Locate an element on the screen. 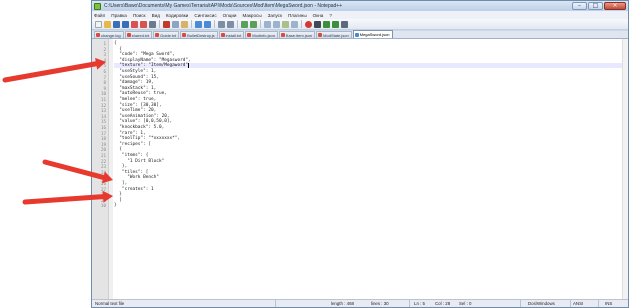  run-macro-multiple-icon is located at coordinates (335, 24).